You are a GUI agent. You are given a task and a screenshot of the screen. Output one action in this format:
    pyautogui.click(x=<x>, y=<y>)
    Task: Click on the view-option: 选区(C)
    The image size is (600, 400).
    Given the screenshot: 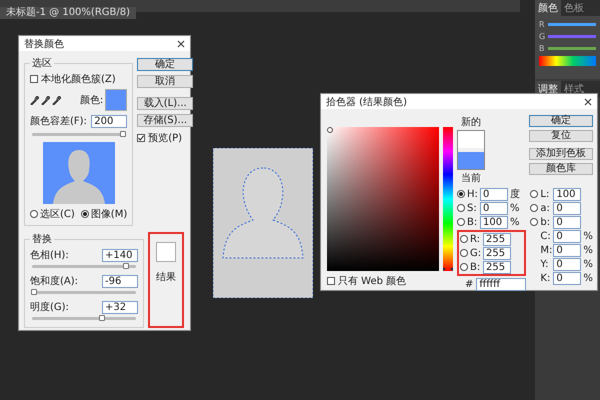 What is the action you would take?
    pyautogui.click(x=52, y=214)
    